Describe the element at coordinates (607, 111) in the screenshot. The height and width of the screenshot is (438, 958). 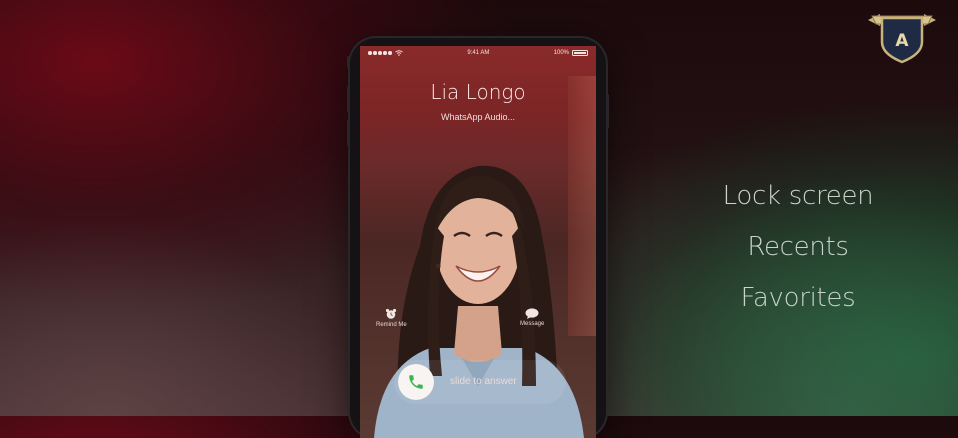
I see `power-button` at that location.